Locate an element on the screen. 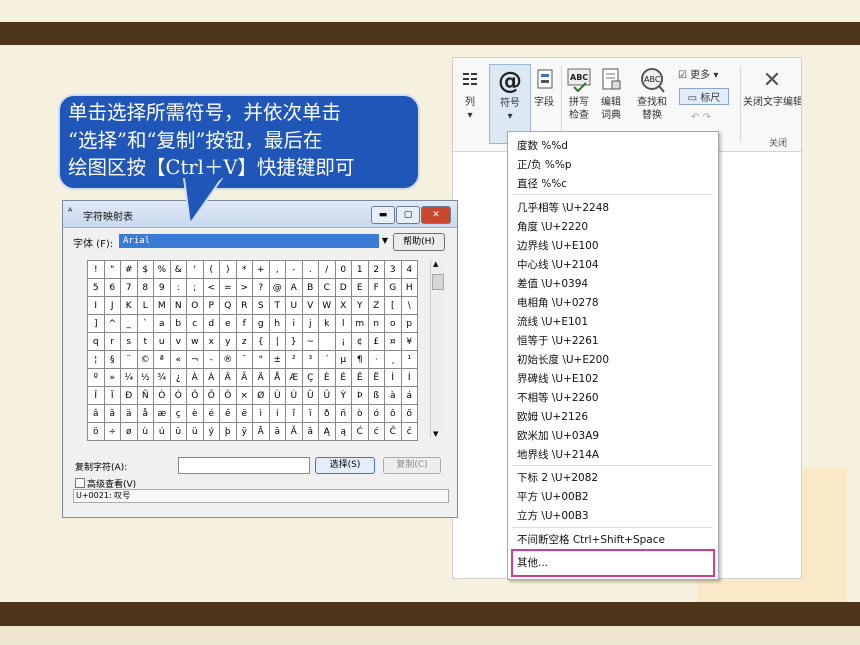 This screenshot has height=645, width=860. character-cell: Ô is located at coordinates (195, 395).